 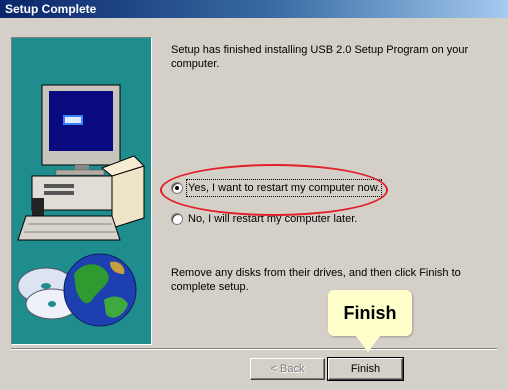 I want to click on callout-tail, so click(x=368, y=344).